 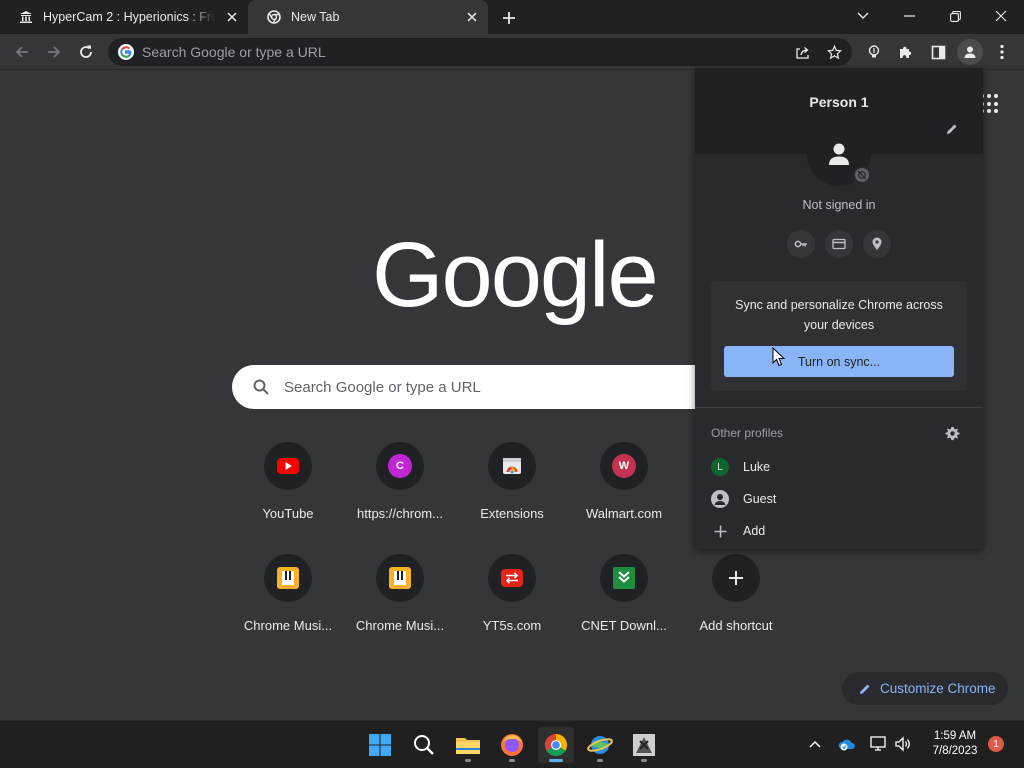 I want to click on lightbulb-extension-icon, so click(x=874, y=52).